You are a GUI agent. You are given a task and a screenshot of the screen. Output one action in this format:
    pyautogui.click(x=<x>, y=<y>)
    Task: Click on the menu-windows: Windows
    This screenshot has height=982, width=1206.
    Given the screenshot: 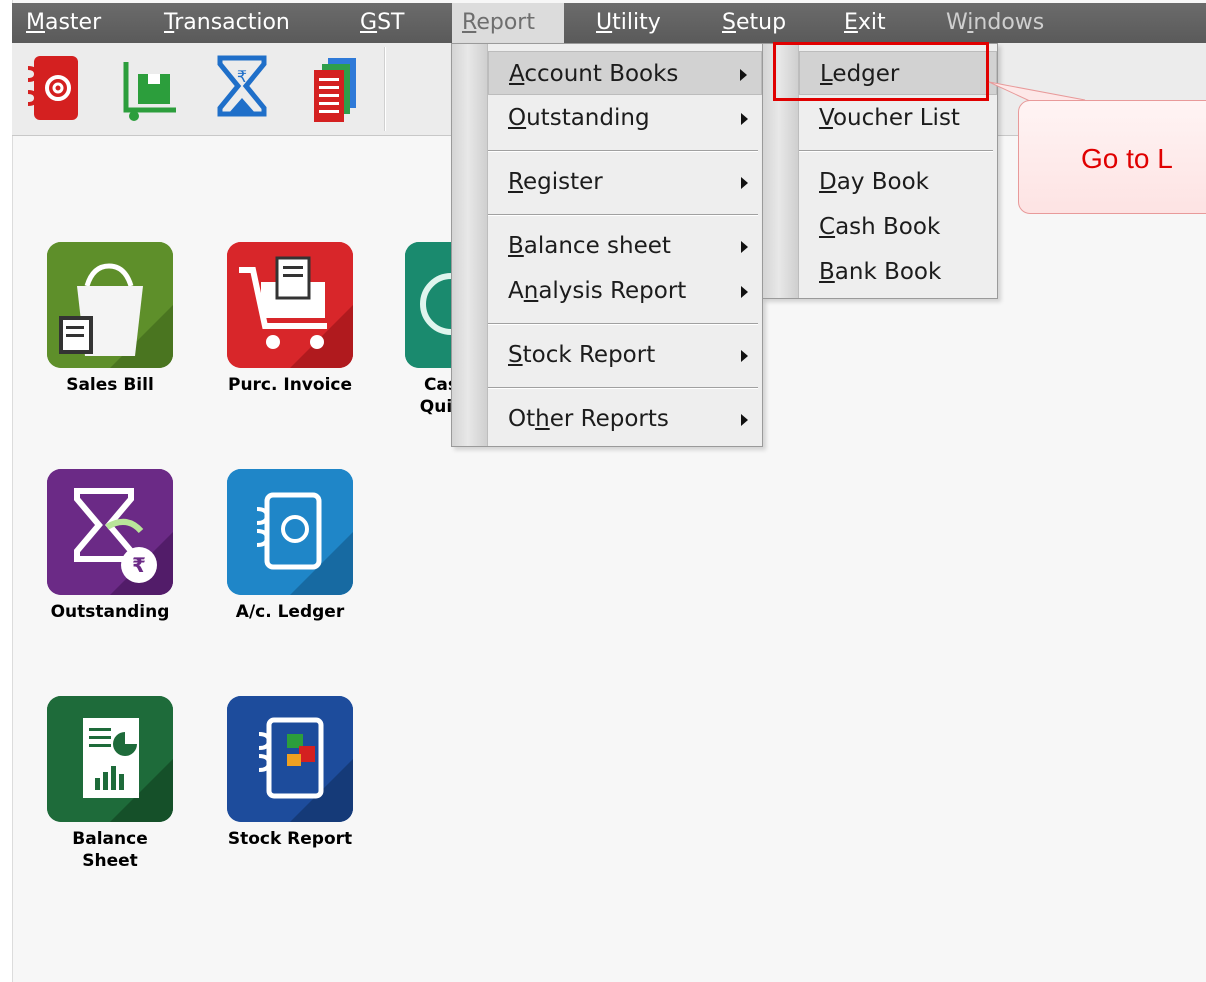 What is the action you would take?
    pyautogui.click(x=995, y=23)
    